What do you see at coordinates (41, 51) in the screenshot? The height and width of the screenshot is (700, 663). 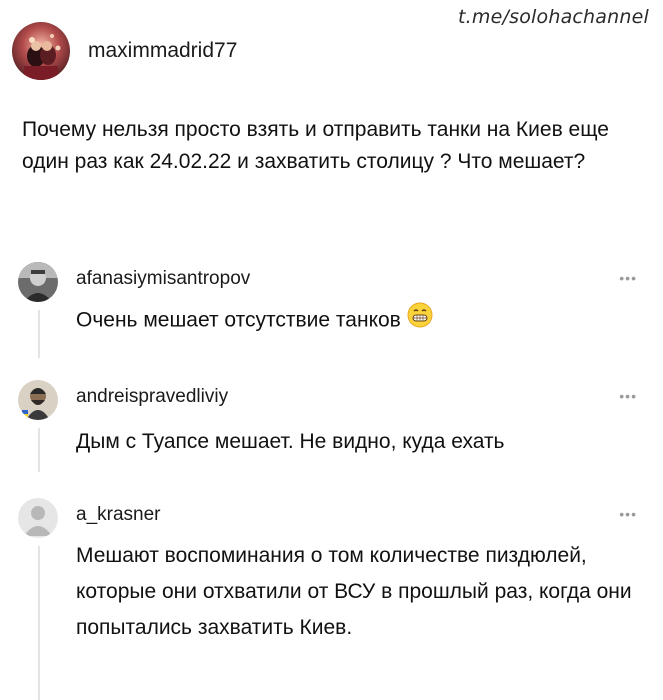 I see `post-author-avatar` at bounding box center [41, 51].